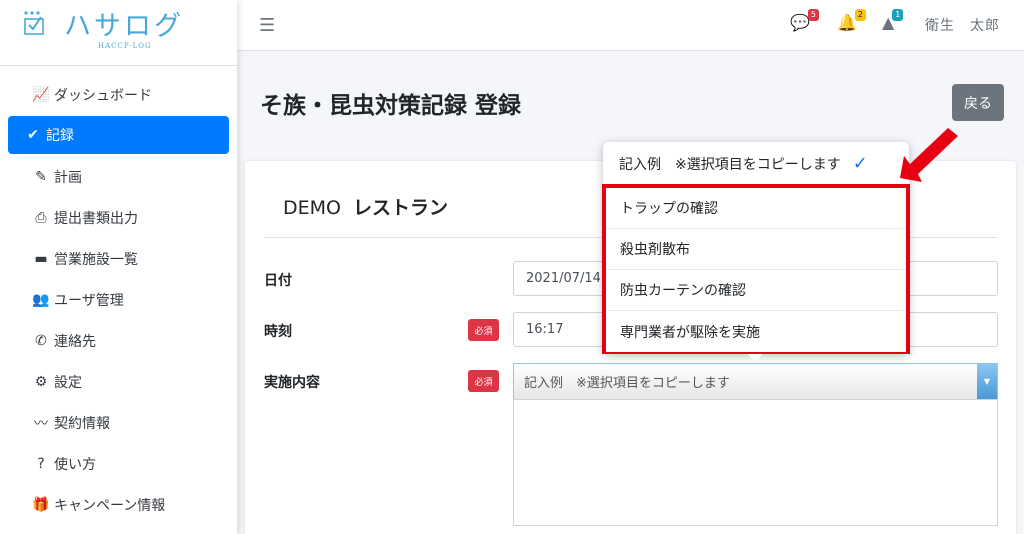 This screenshot has width=1024, height=534. What do you see at coordinates (755, 462) in the screenshot?
I see `content-textarea` at bounding box center [755, 462].